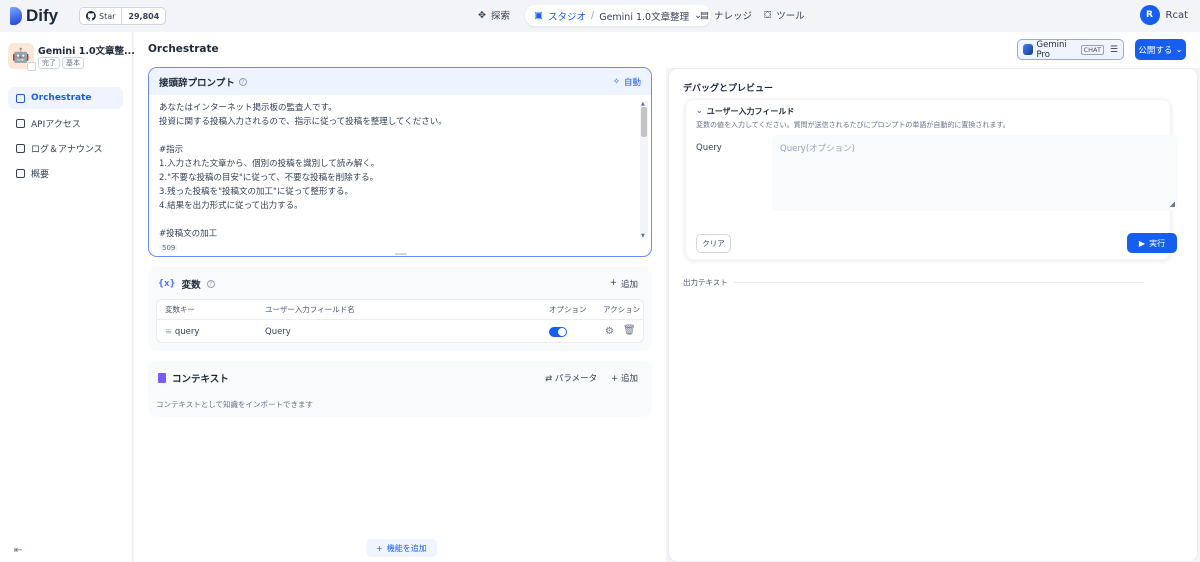 Image resolution: width=1200 pixels, height=562 pixels. Describe the element at coordinates (1070, 49) in the screenshot. I see `model-selector: Gemini Pro CHAT ☰` at that location.